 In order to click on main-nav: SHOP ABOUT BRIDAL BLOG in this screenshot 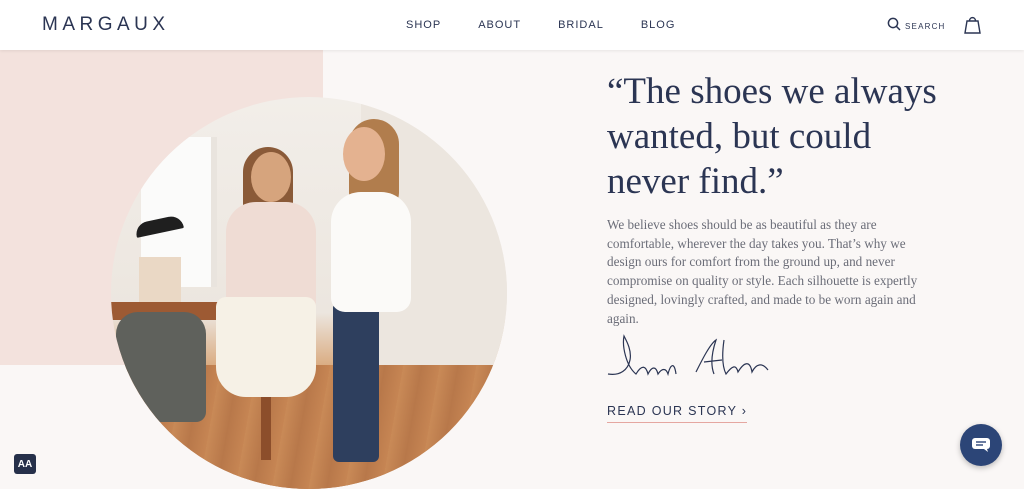, I will do `click(559, 25)`.